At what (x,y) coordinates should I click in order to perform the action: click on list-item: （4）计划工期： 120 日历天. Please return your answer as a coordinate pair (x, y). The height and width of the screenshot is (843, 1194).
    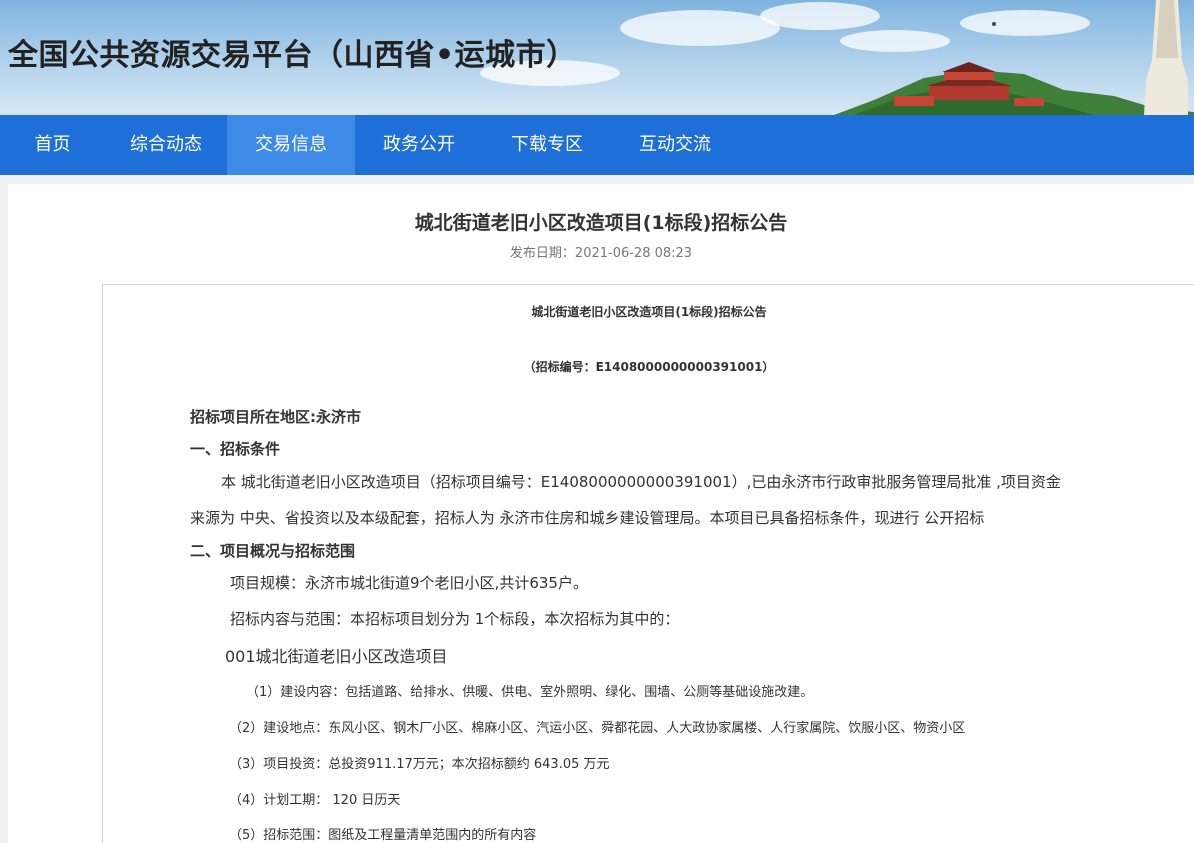
    Looking at the image, I should click on (315, 800).